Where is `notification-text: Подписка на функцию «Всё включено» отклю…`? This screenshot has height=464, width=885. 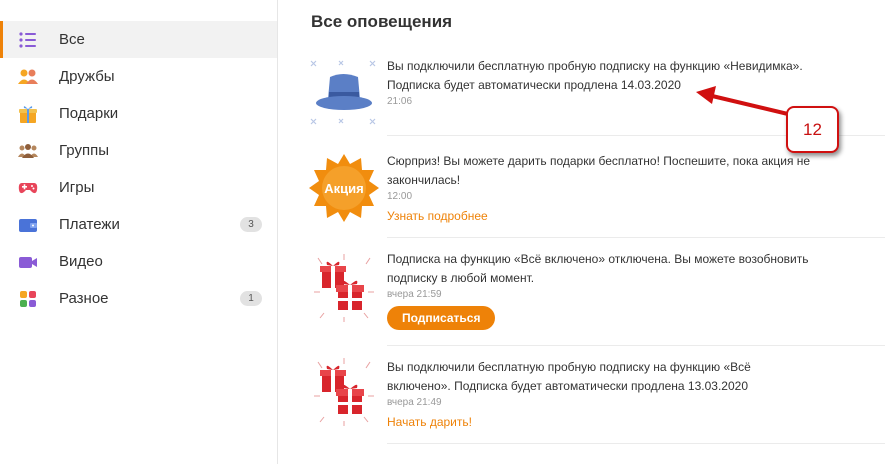
notification-text: Подписка на функцию «Всё включено» отклю… is located at coordinates (598, 268).